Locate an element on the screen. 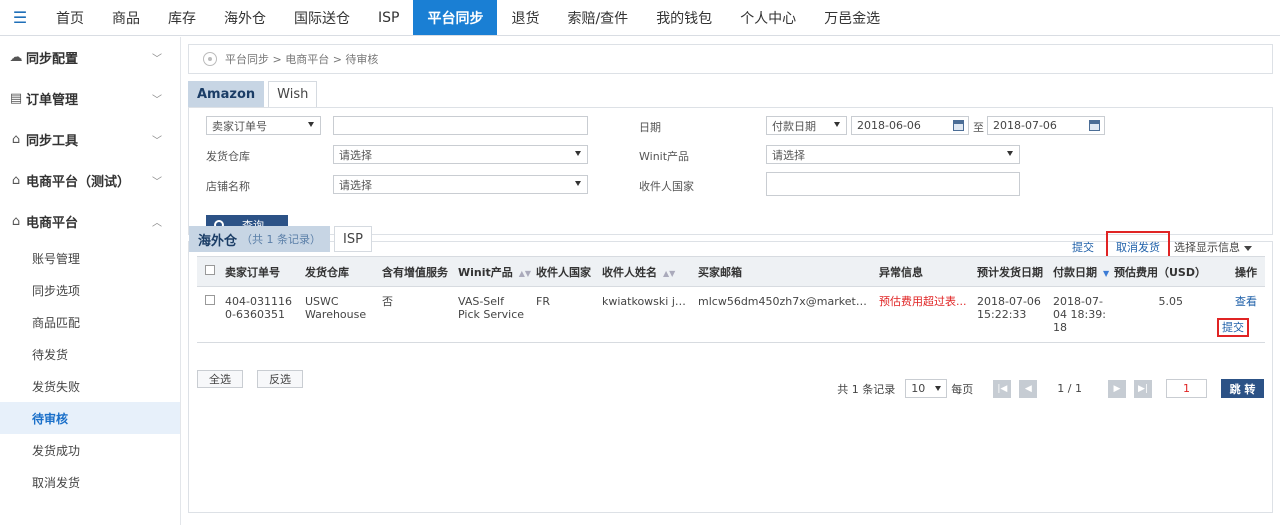 The image size is (1280, 525). menu-toggle-icon: ☰ is located at coordinates (20, 17).